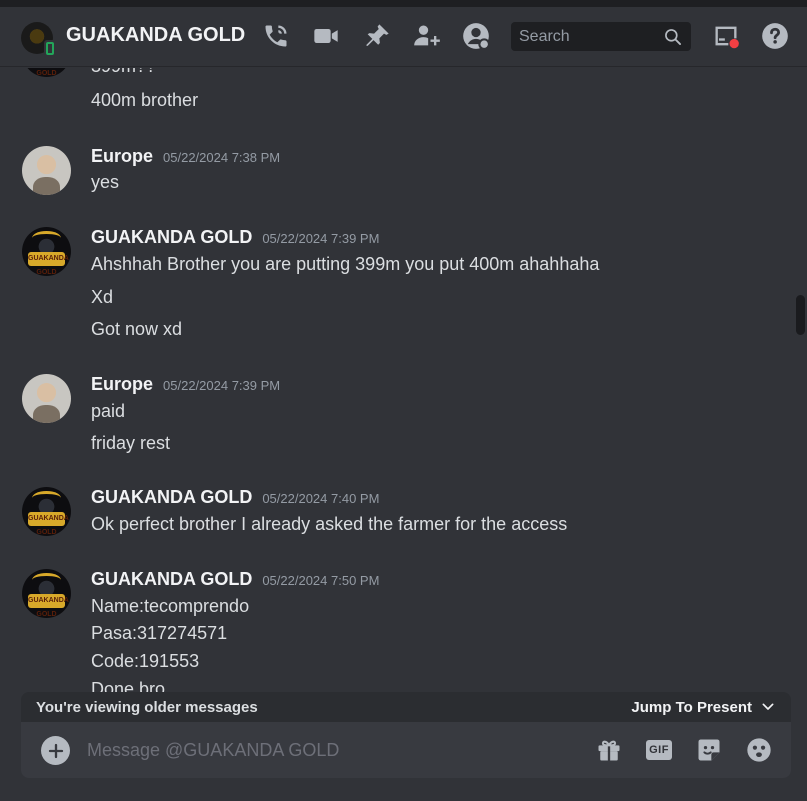  Describe the element at coordinates (128, 685) in the screenshot. I see `message-line: Done bro` at that location.